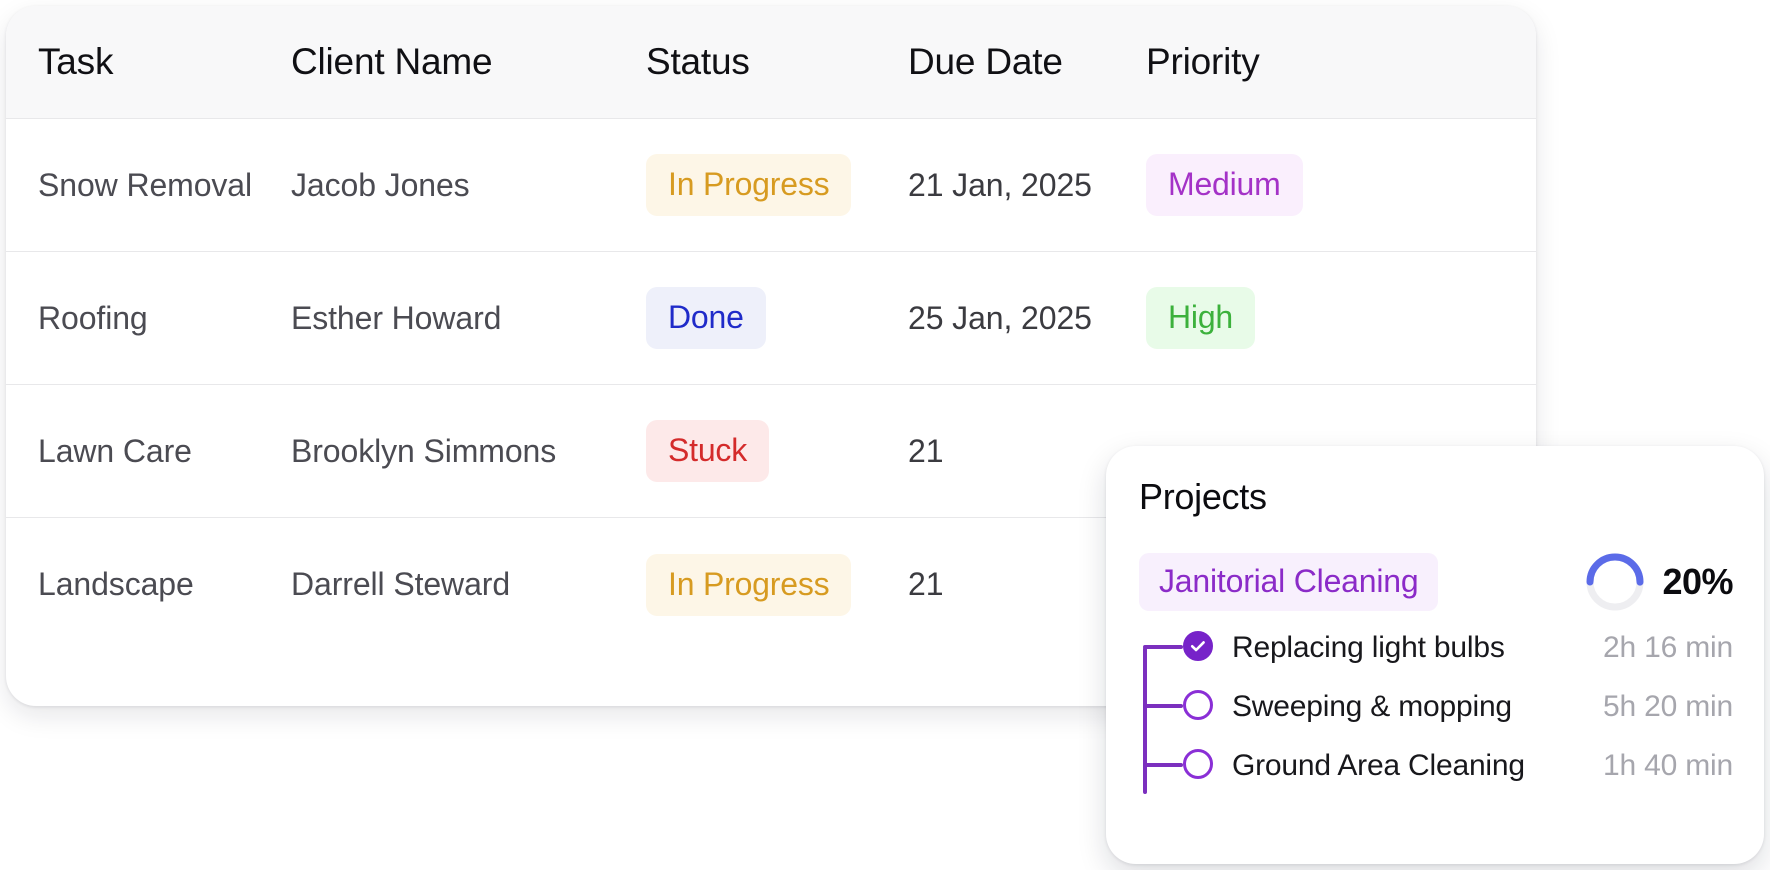  I want to click on project-task-row: Sweeping & mopping 5h 20 min, so click(1436, 706).